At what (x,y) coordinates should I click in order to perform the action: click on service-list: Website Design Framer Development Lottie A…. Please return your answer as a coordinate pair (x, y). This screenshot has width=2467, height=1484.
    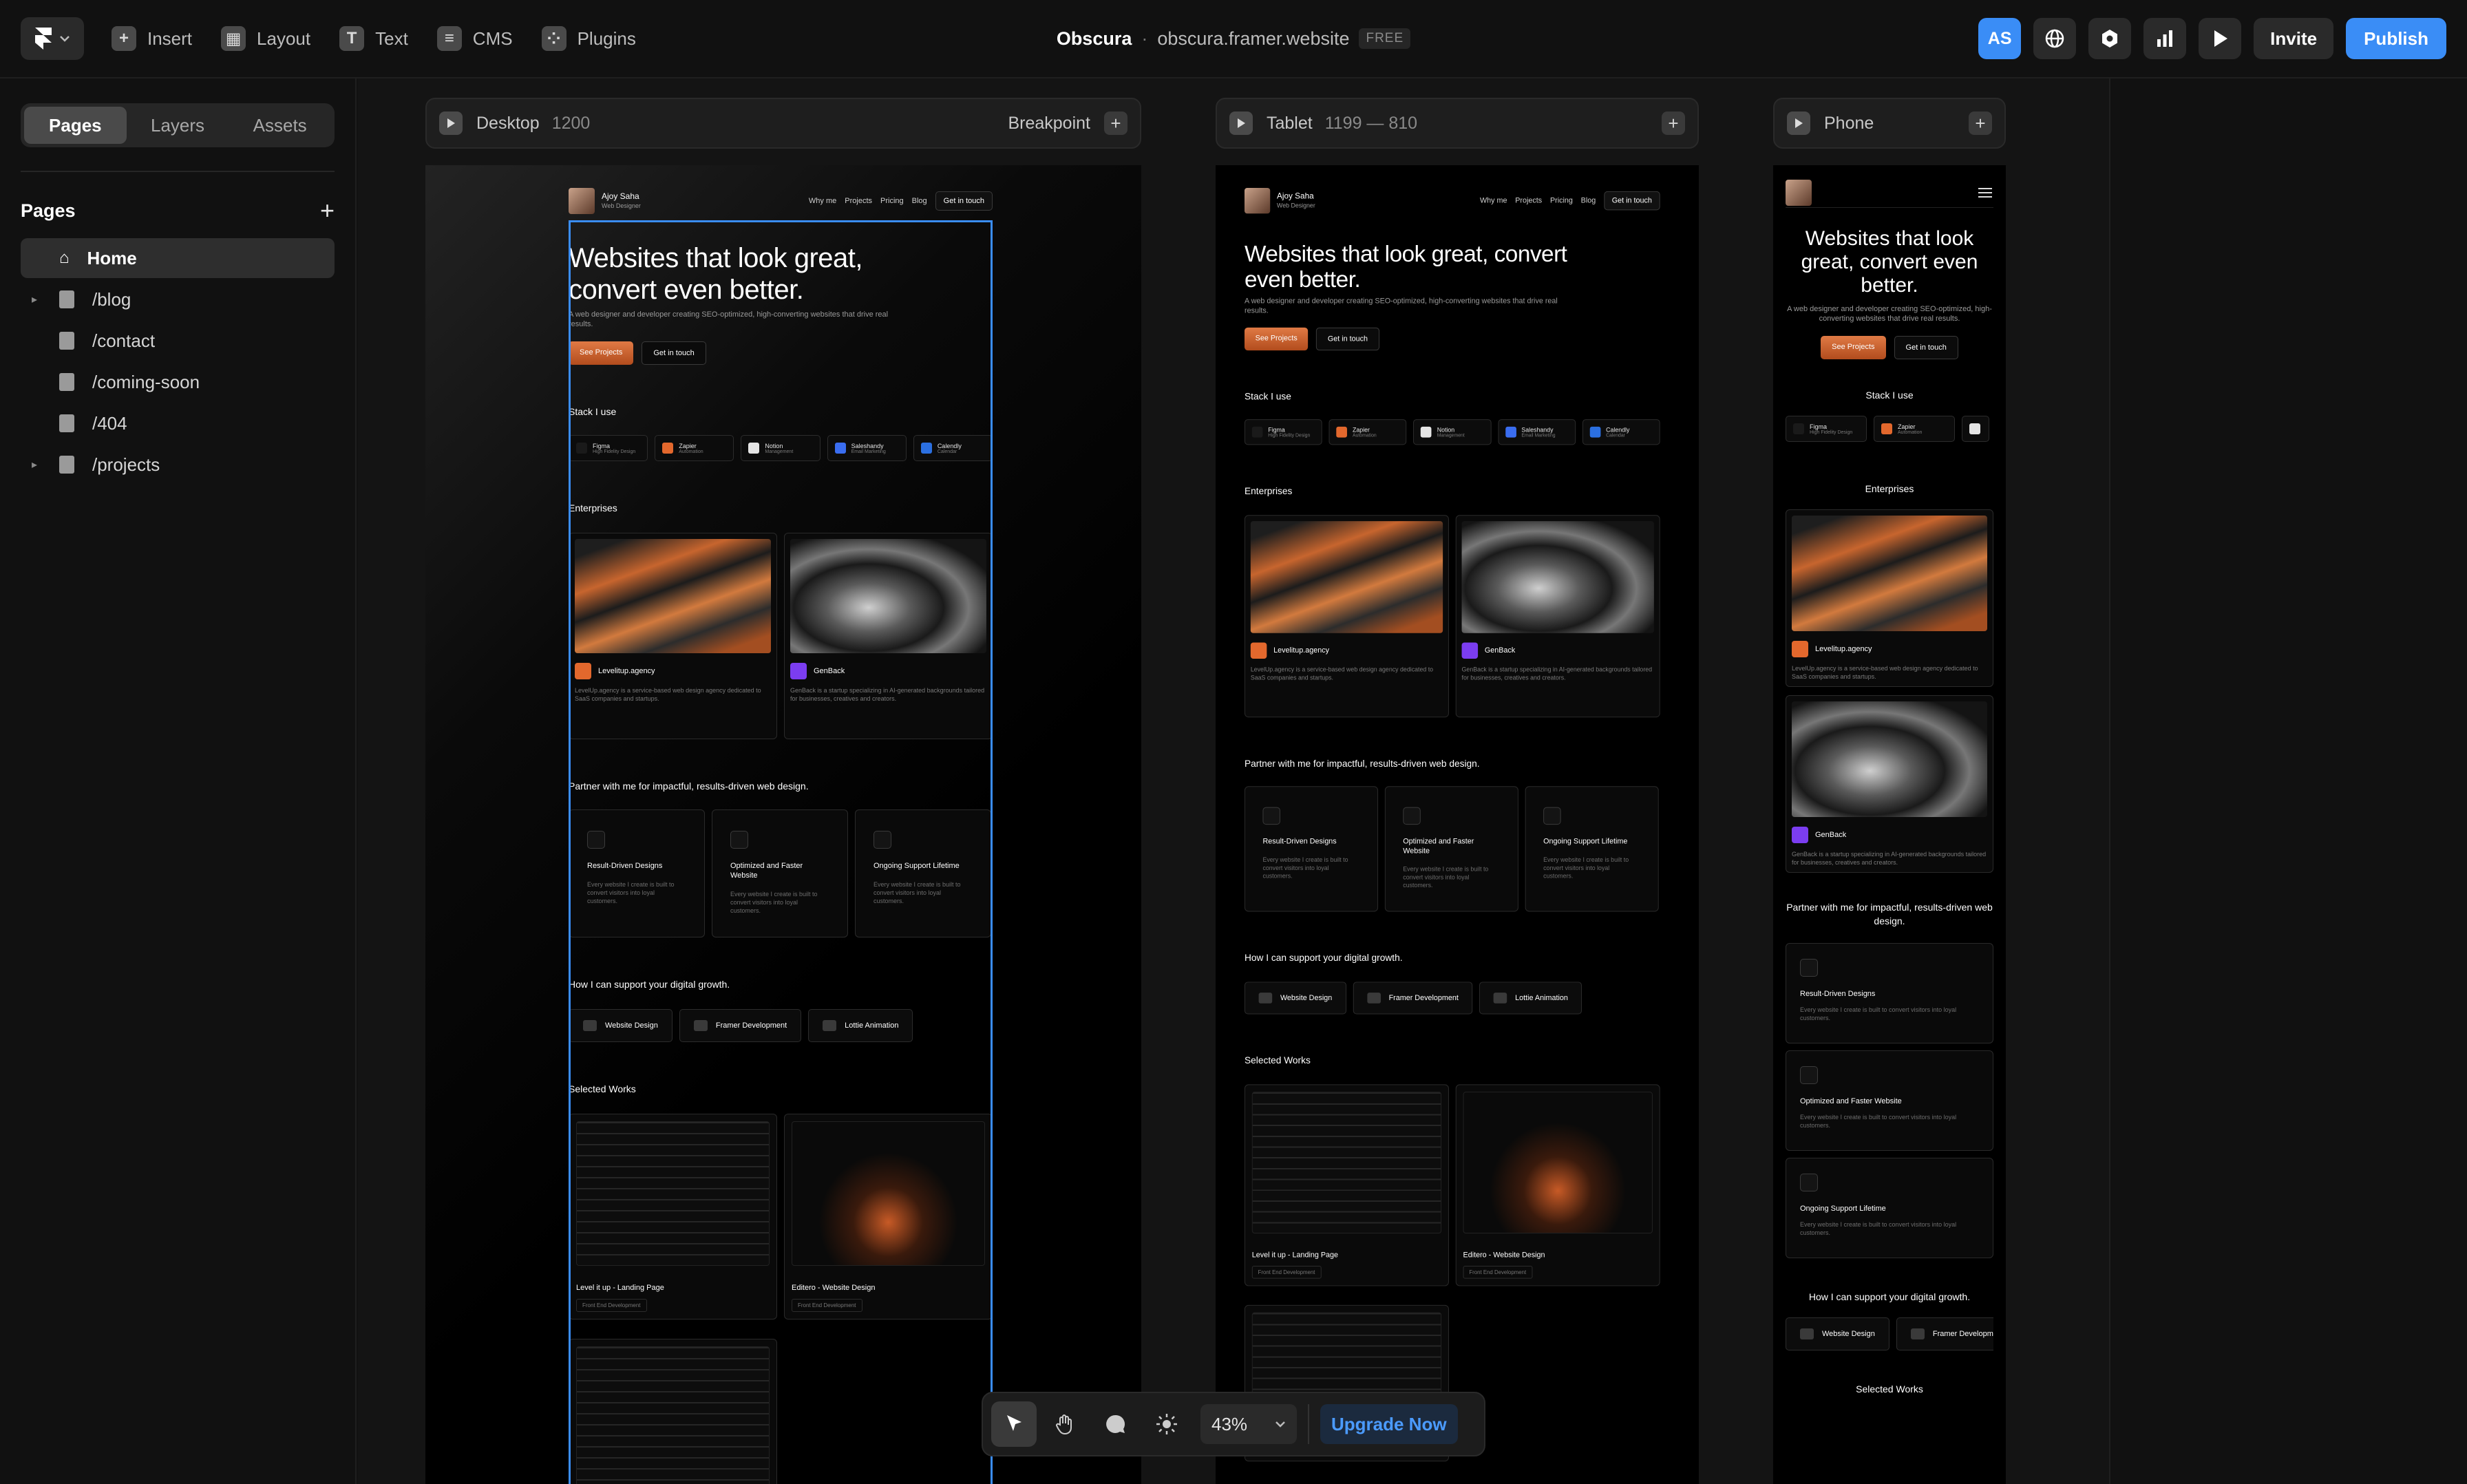
    Looking at the image, I should click on (781, 1025).